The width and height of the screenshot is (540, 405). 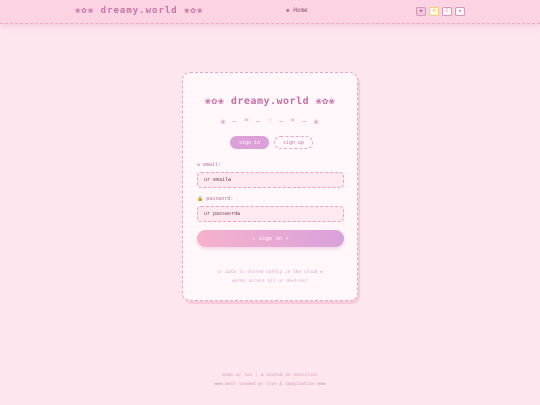 I want to click on theme-button-moon: ☾, so click(x=447, y=11).